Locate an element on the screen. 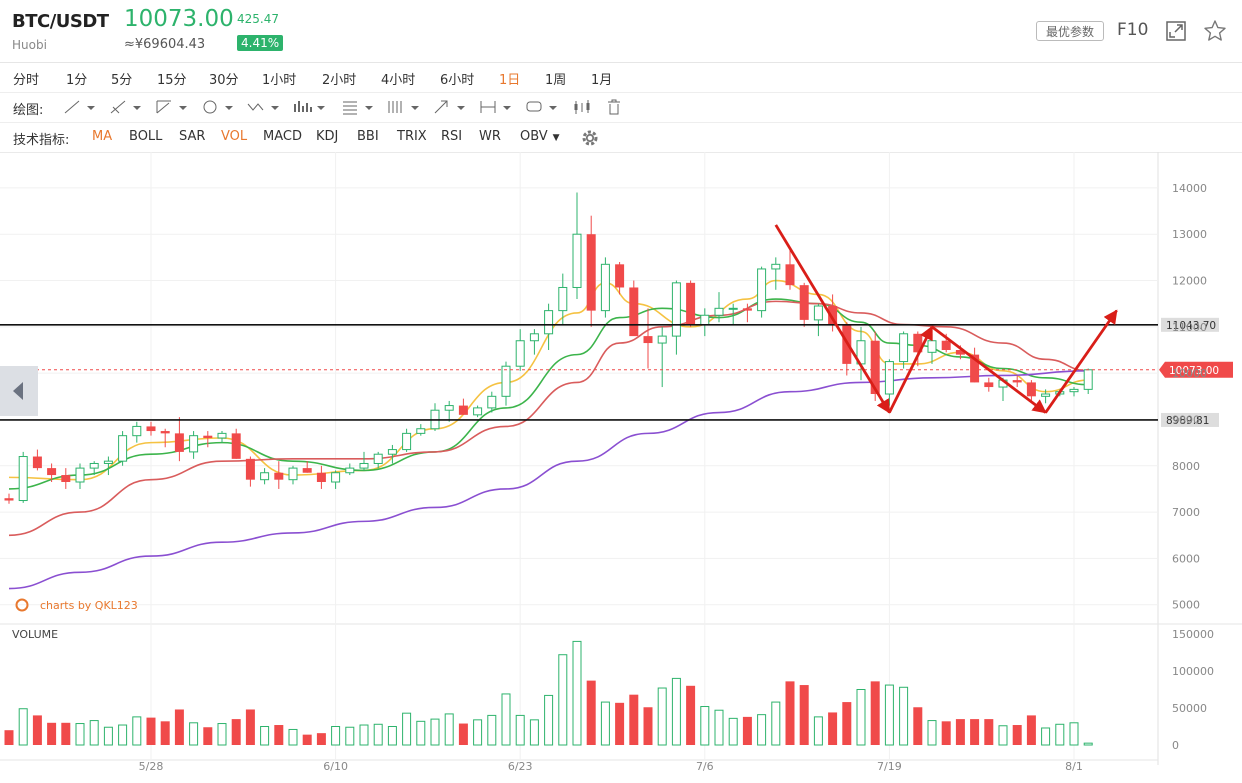  indicator-wr: WR is located at coordinates (490, 136).